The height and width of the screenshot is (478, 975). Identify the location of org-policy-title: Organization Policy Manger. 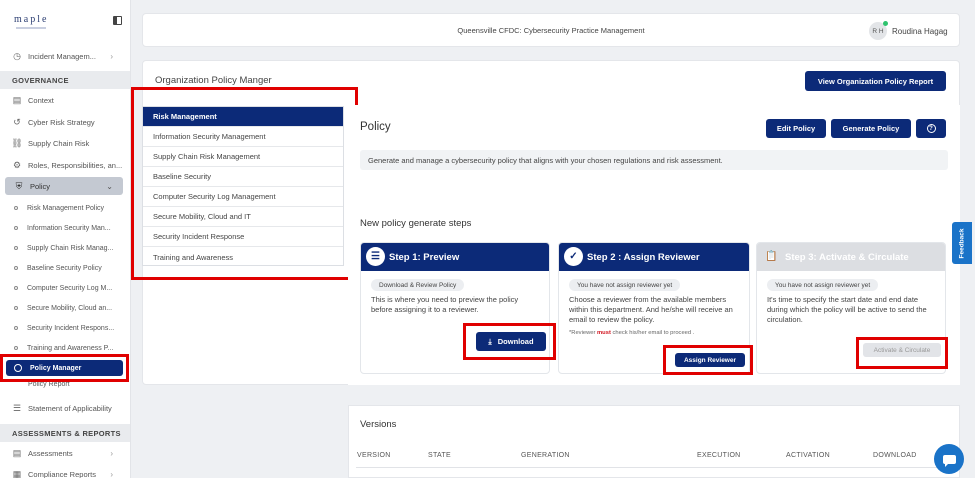
(213, 80).